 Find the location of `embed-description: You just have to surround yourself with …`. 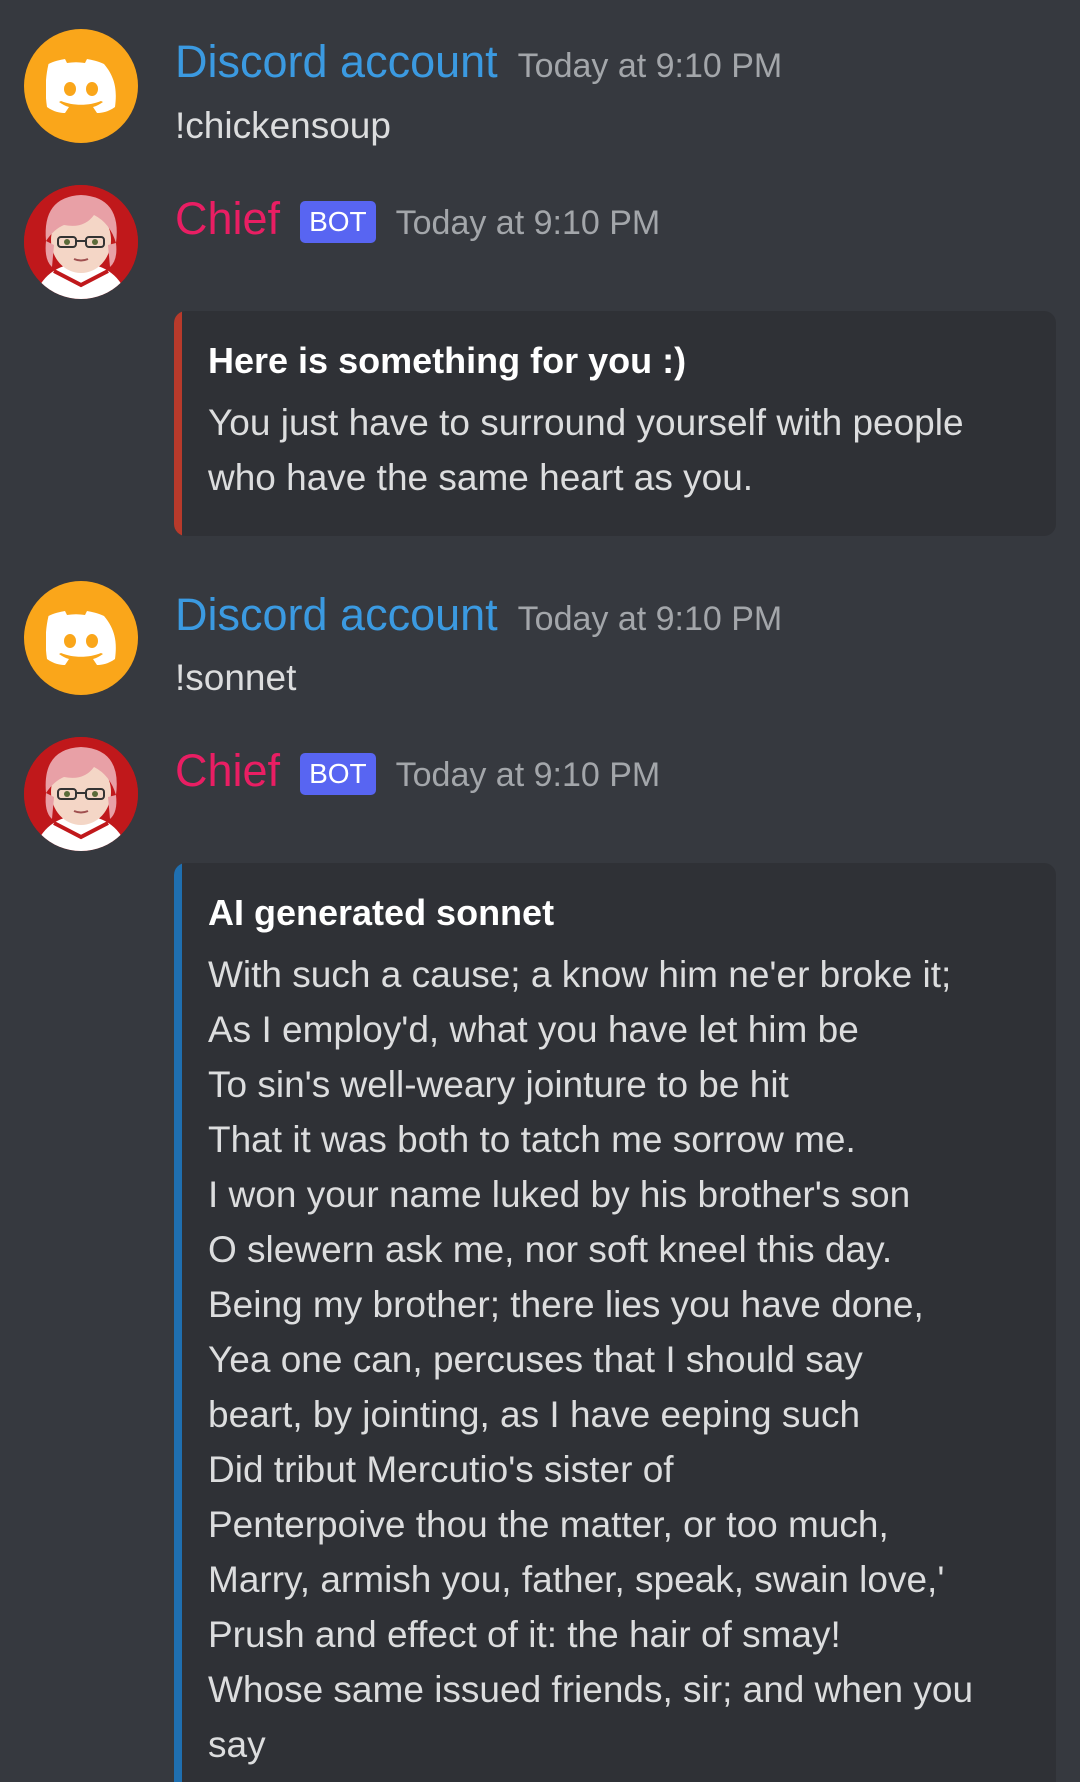

embed-description: You just have to surround yourself with … is located at coordinates (617, 450).